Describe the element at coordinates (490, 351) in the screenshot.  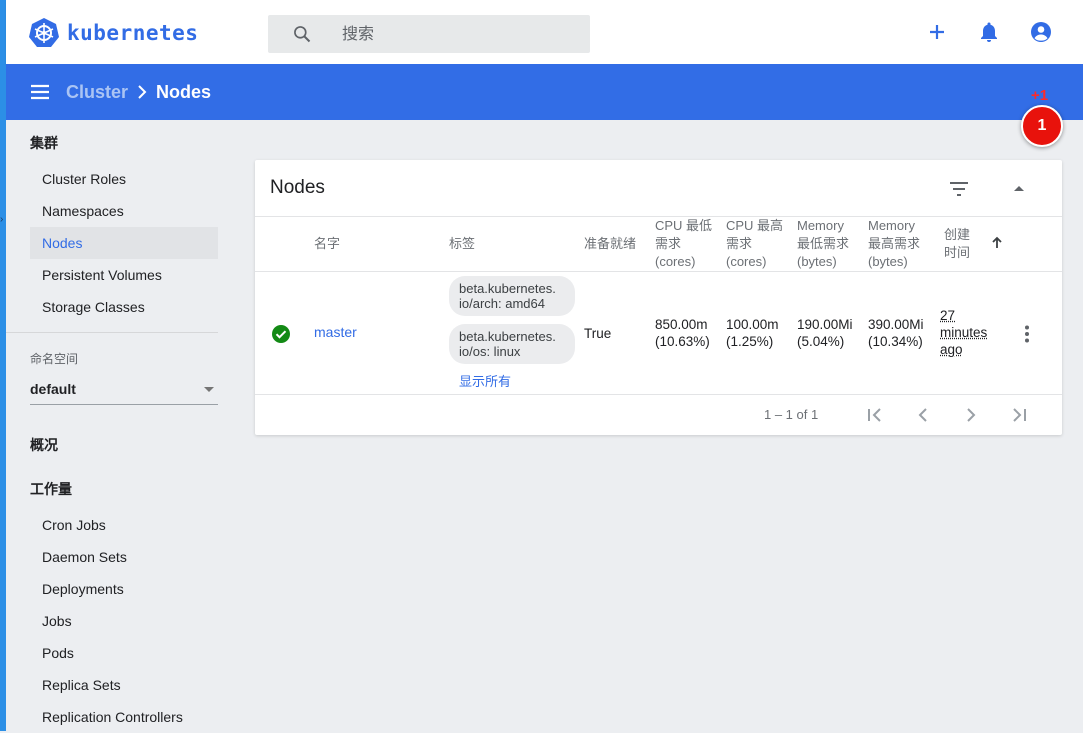
I see `label-line: io/os: linux` at that location.